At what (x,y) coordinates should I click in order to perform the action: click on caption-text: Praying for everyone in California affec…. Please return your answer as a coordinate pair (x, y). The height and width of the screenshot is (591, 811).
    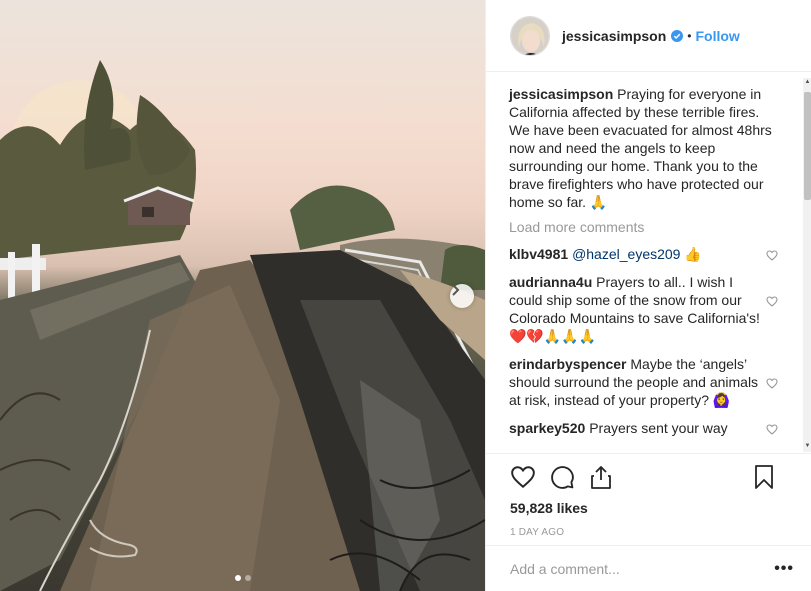
    Looking at the image, I should click on (640, 148).